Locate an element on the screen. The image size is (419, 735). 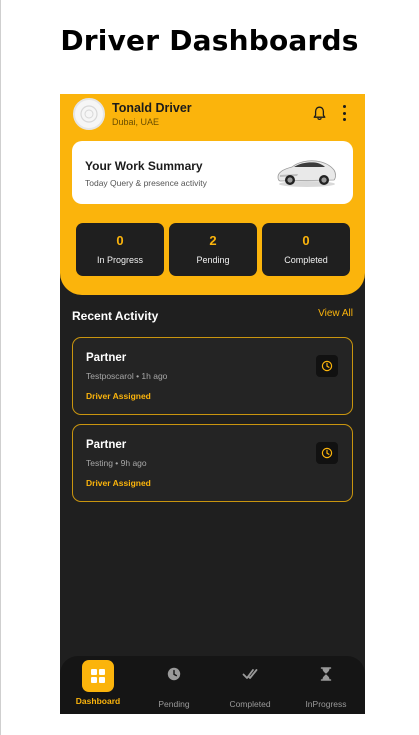
grid-icon is located at coordinates (98, 676).